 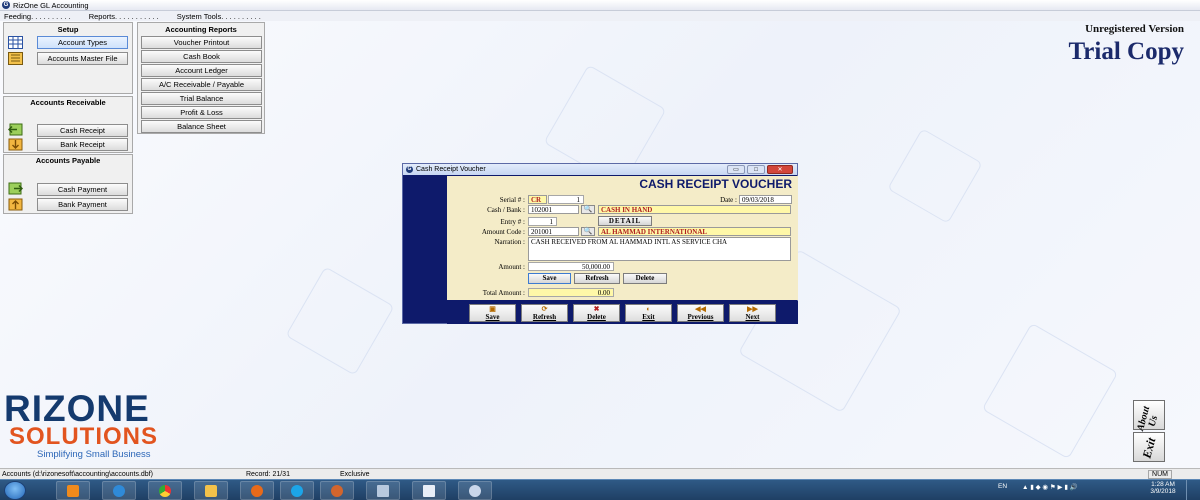 What do you see at coordinates (84, 436) in the screenshot?
I see `logo-wordmark-solutions: SOLUTIONS` at bounding box center [84, 436].